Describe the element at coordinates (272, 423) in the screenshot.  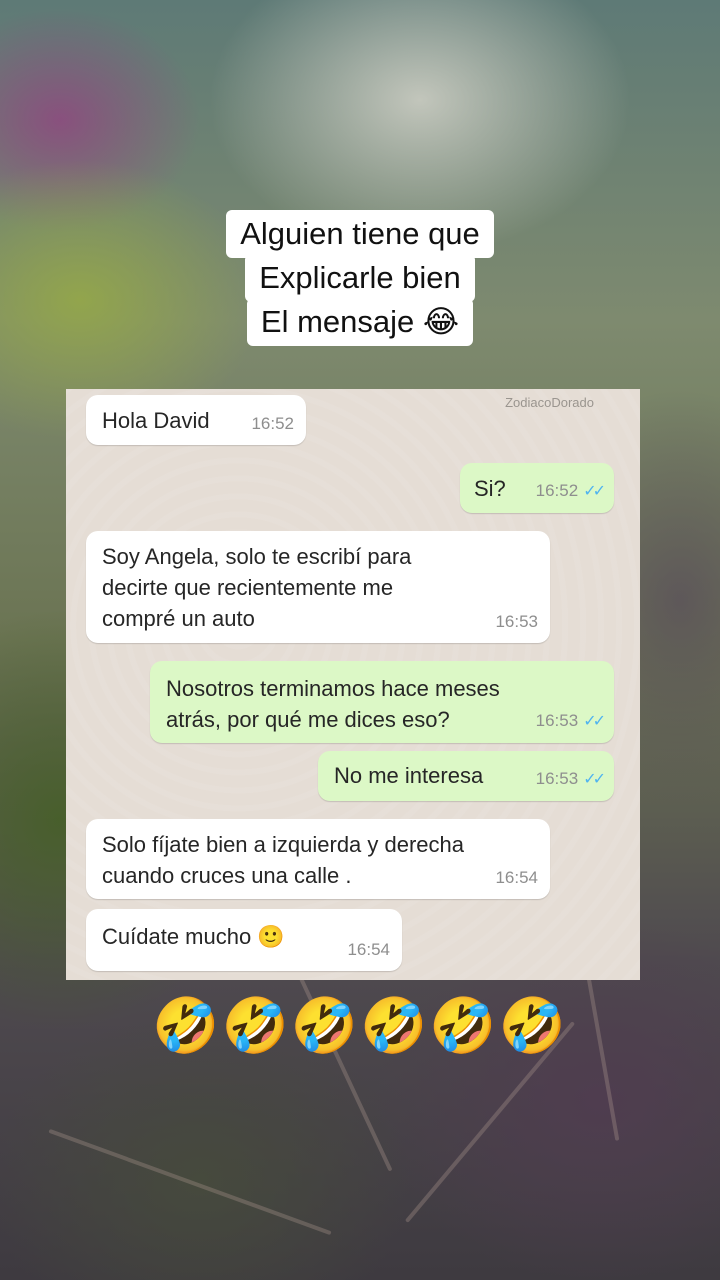
I see `message-time: 16:52` at that location.